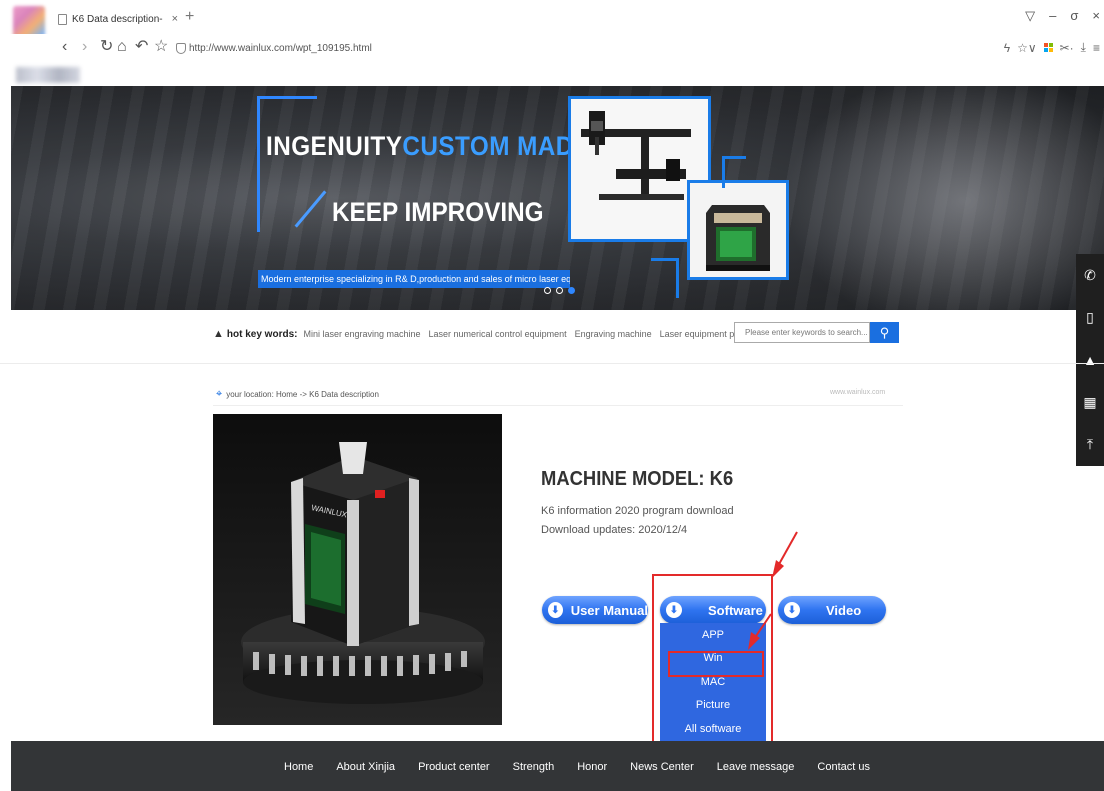 This screenshot has height=791, width=1104. What do you see at coordinates (1083, 47) in the screenshot?
I see `download-icon: ⤓` at bounding box center [1083, 47].